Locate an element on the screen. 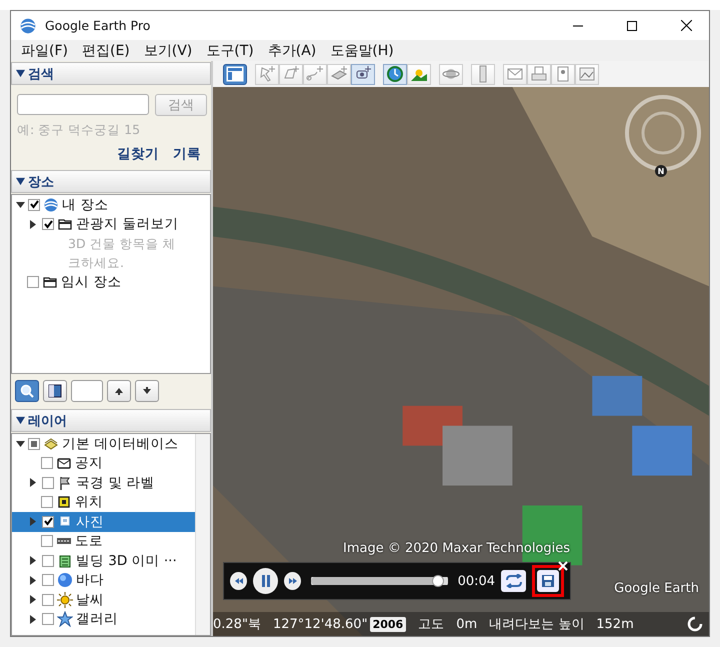 The image size is (720, 647). up-panel-button is located at coordinates (119, 391).